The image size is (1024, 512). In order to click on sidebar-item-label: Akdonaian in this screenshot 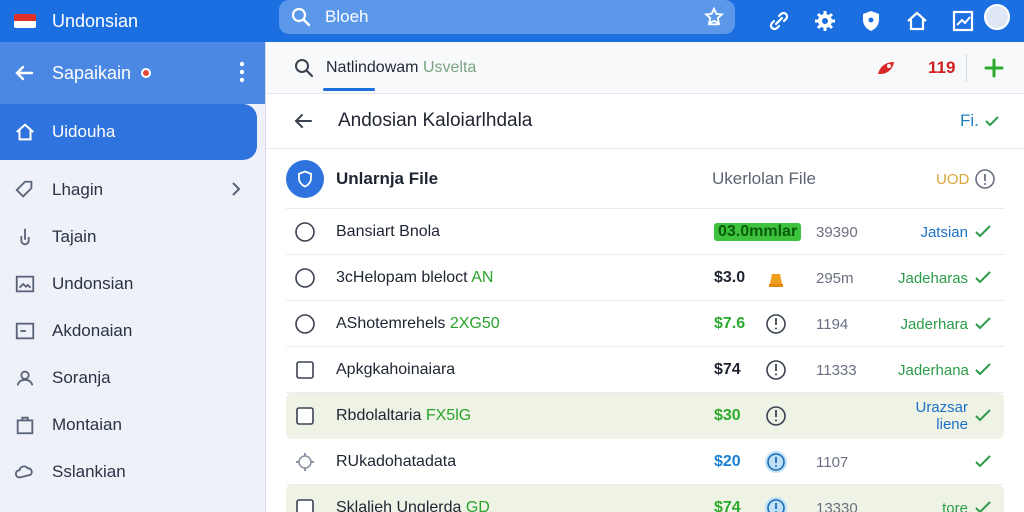, I will do `click(92, 330)`.